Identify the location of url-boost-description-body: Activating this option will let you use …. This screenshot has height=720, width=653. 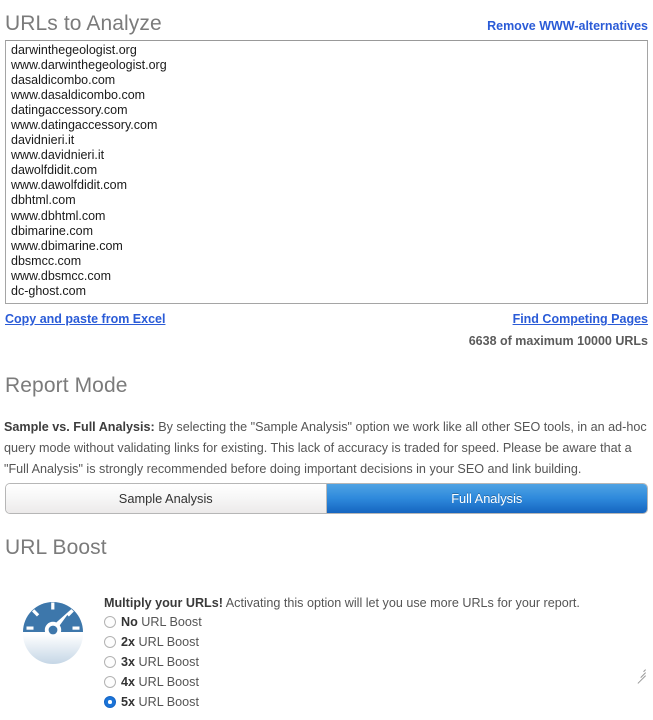
(401, 602).